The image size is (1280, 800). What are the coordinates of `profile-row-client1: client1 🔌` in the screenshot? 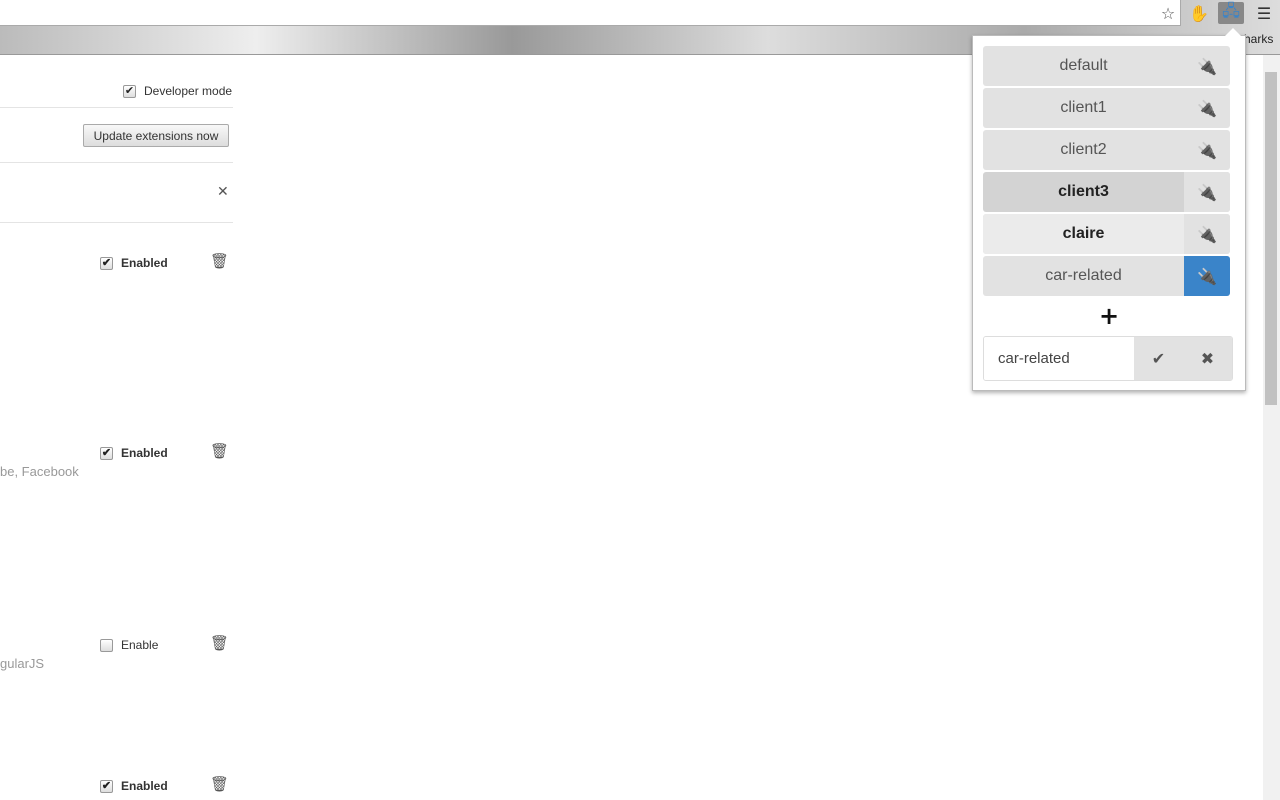 It's located at (1106, 108).